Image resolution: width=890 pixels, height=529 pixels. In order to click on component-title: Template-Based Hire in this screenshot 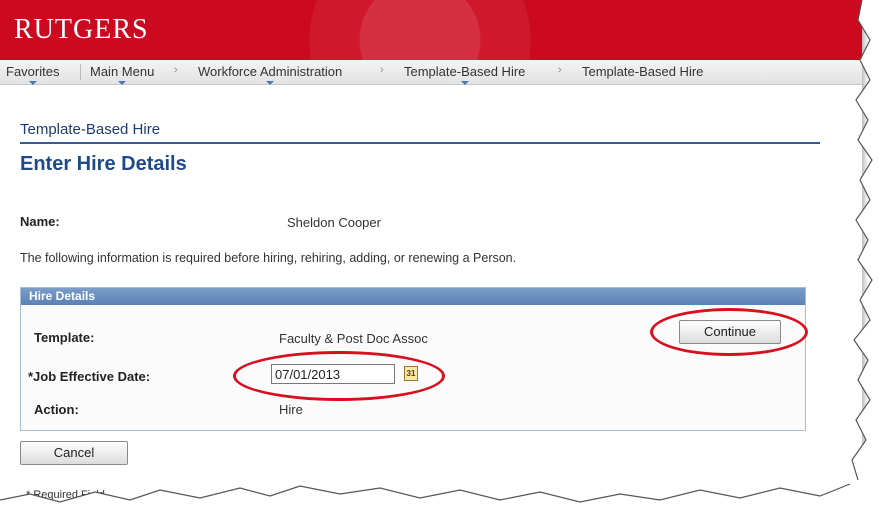, I will do `click(90, 129)`.